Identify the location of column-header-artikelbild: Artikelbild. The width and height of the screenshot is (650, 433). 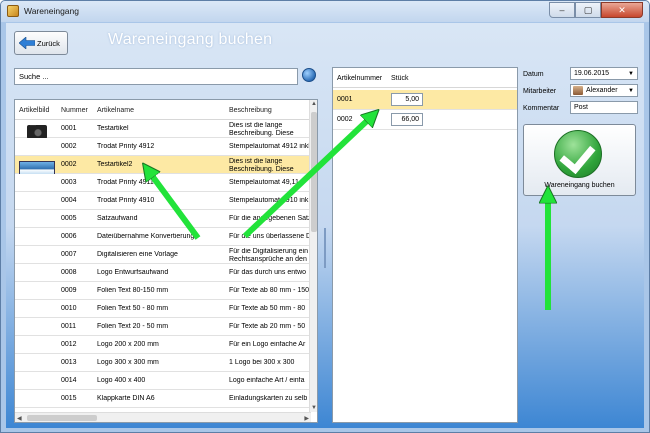
(34, 110).